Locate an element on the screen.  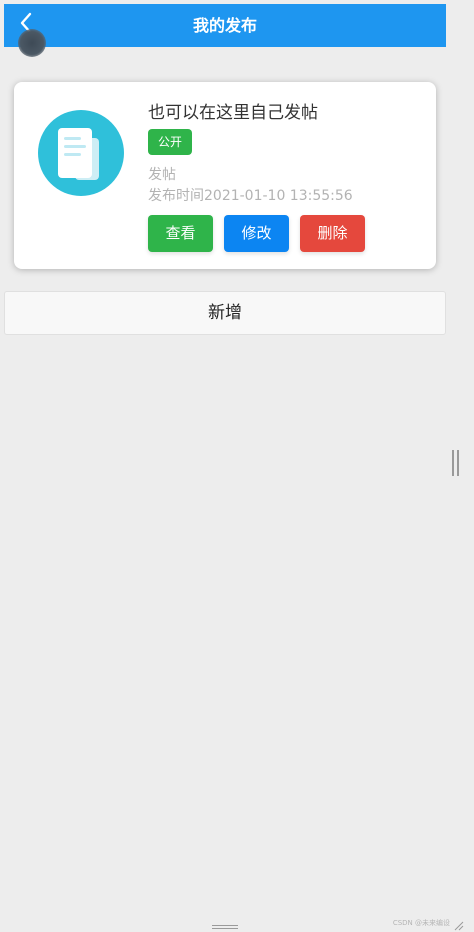
header-bar: 我的发布 is located at coordinates (225, 25).